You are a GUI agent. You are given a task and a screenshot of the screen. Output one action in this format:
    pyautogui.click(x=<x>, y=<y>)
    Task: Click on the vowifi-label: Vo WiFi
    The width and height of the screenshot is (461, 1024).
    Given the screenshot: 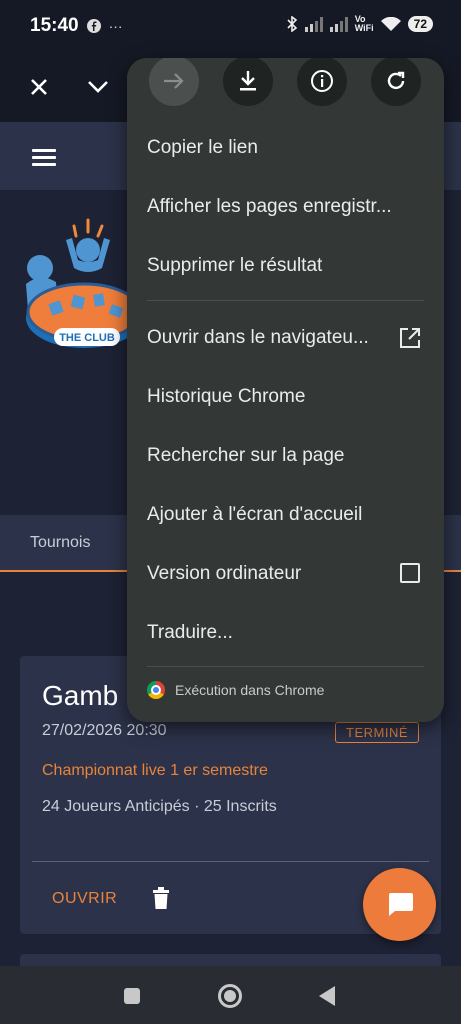 What is the action you would take?
    pyautogui.click(x=364, y=23)
    